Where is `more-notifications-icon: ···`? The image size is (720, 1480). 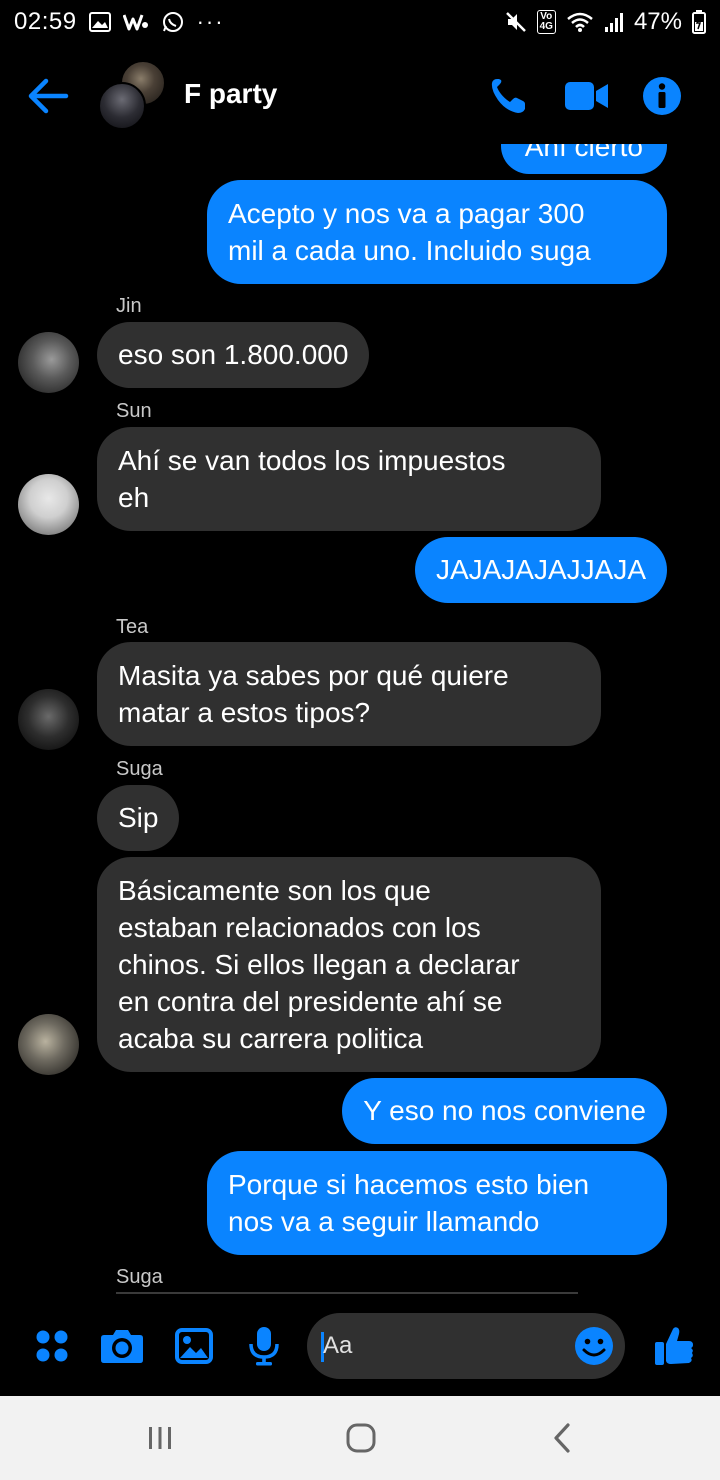 more-notifications-icon: ··· is located at coordinates (210, 21).